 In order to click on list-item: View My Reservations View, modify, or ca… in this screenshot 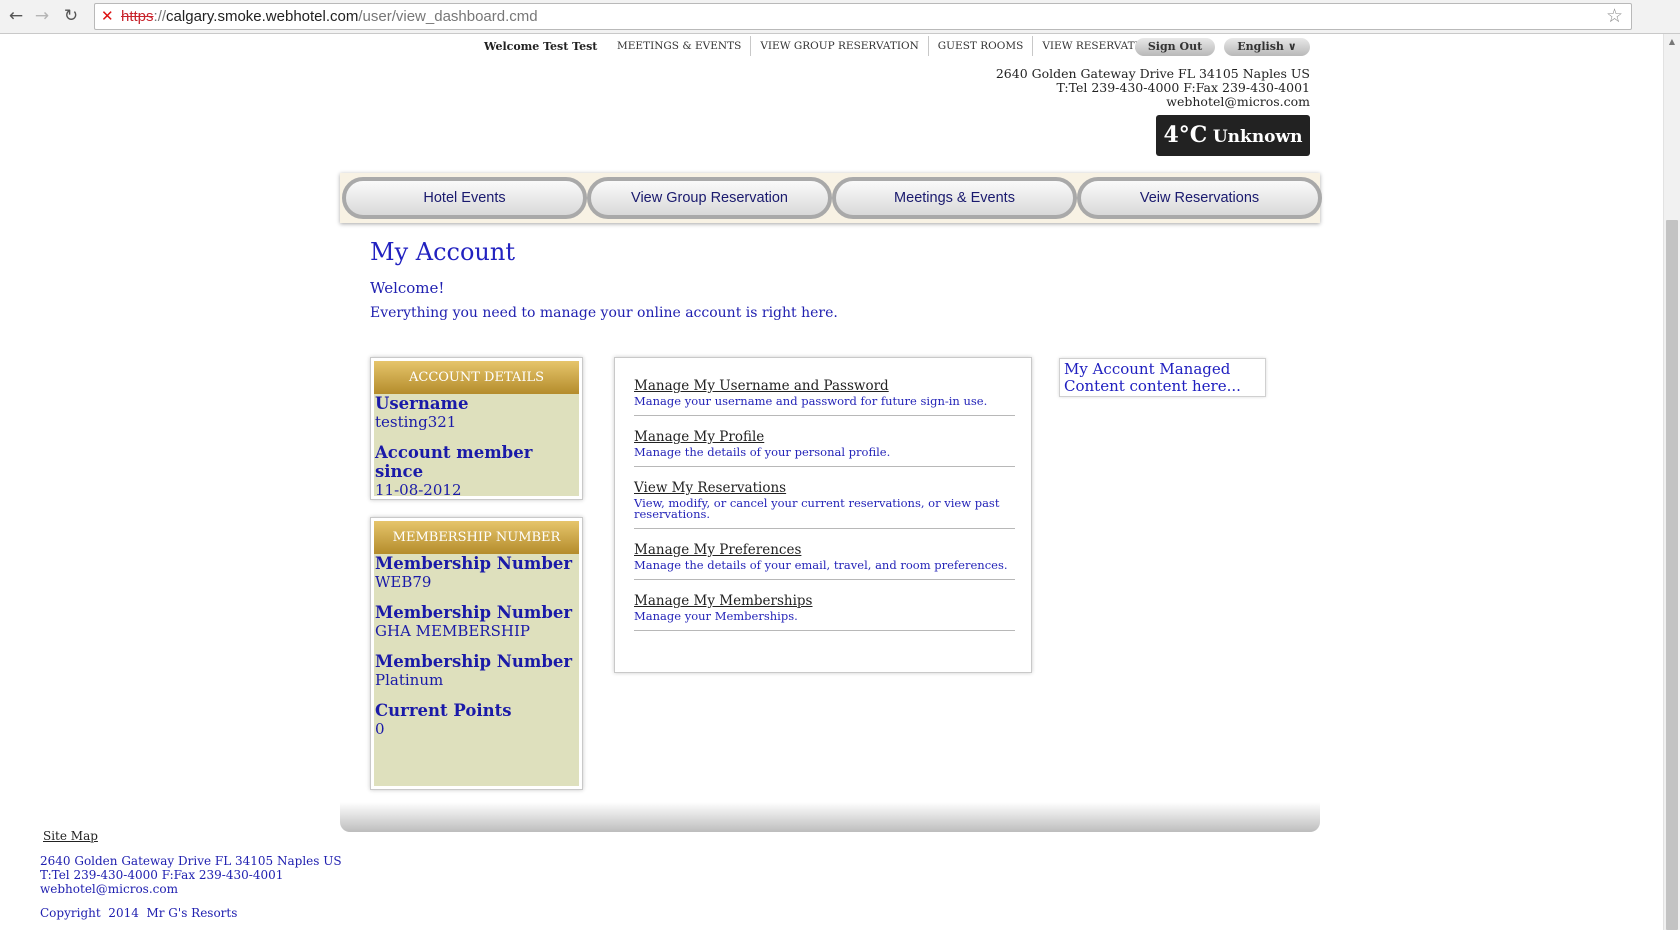, I will do `click(824, 504)`.